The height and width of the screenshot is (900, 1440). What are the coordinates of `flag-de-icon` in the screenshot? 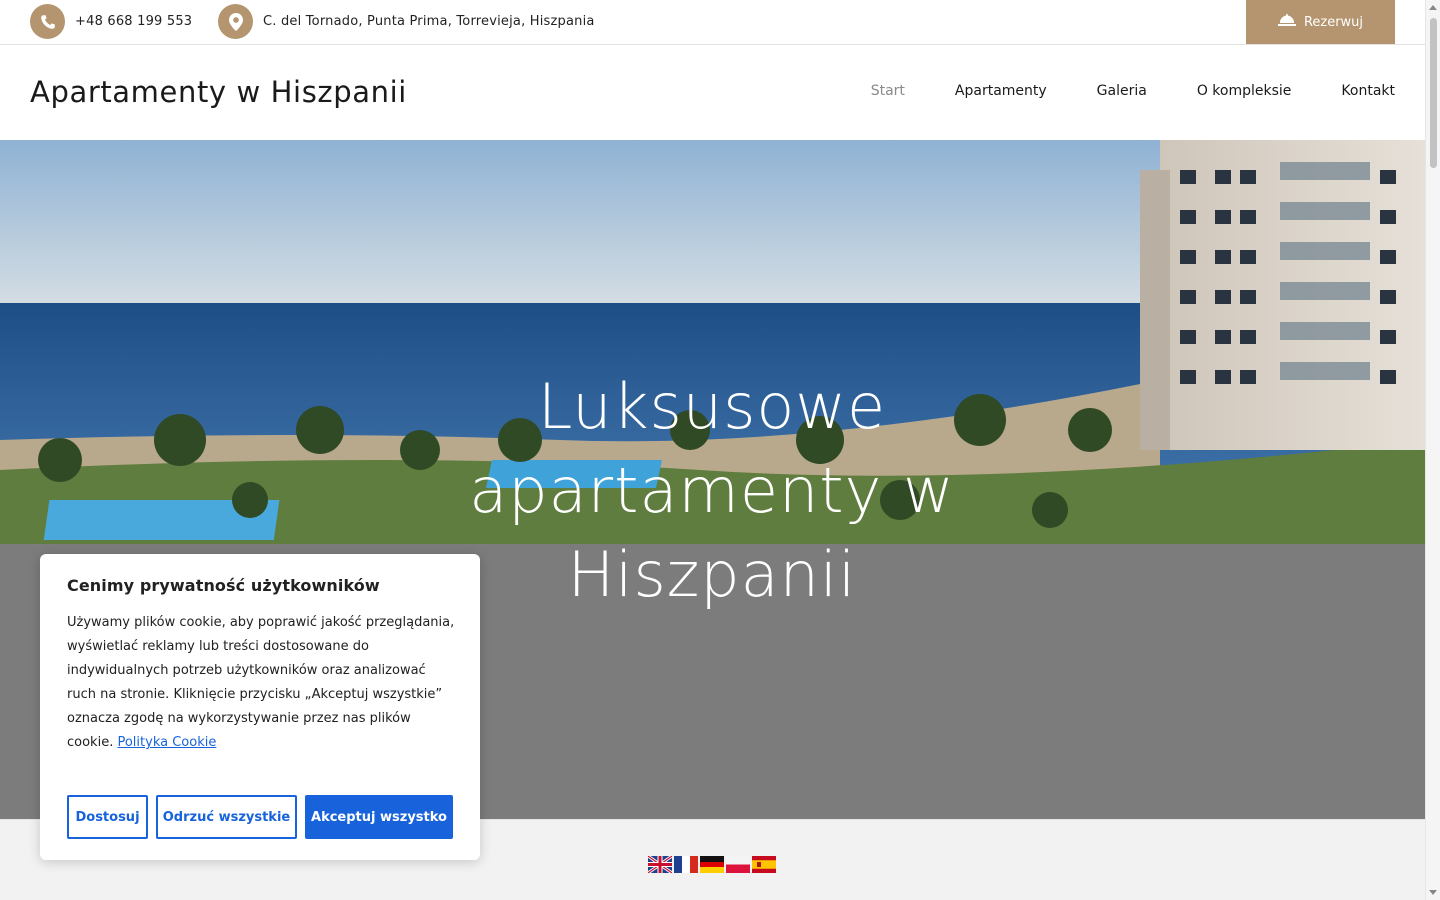 It's located at (712, 864).